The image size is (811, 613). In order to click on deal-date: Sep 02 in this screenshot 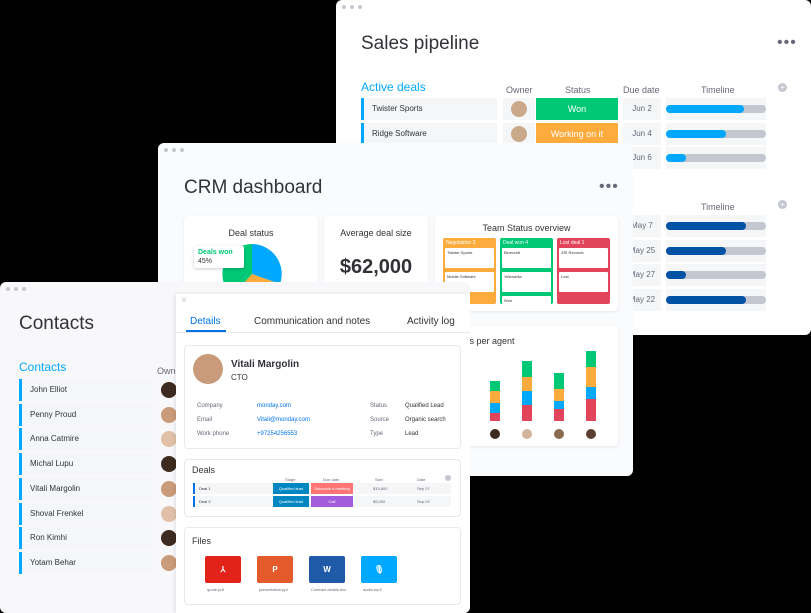, I will do `click(423, 501)`.